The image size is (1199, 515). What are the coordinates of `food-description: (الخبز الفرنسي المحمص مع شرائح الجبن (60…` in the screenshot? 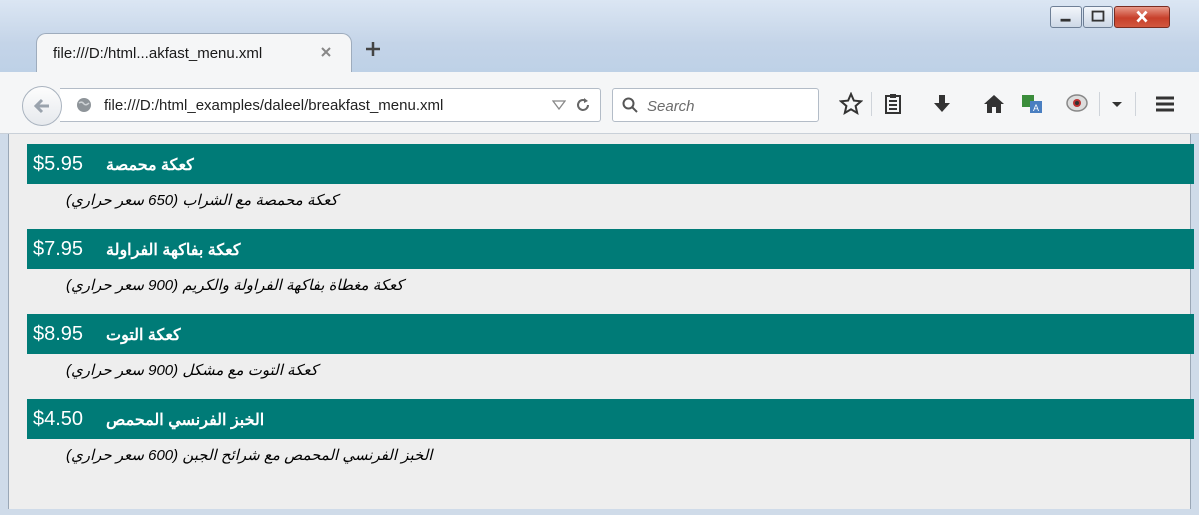 It's located at (249, 455).